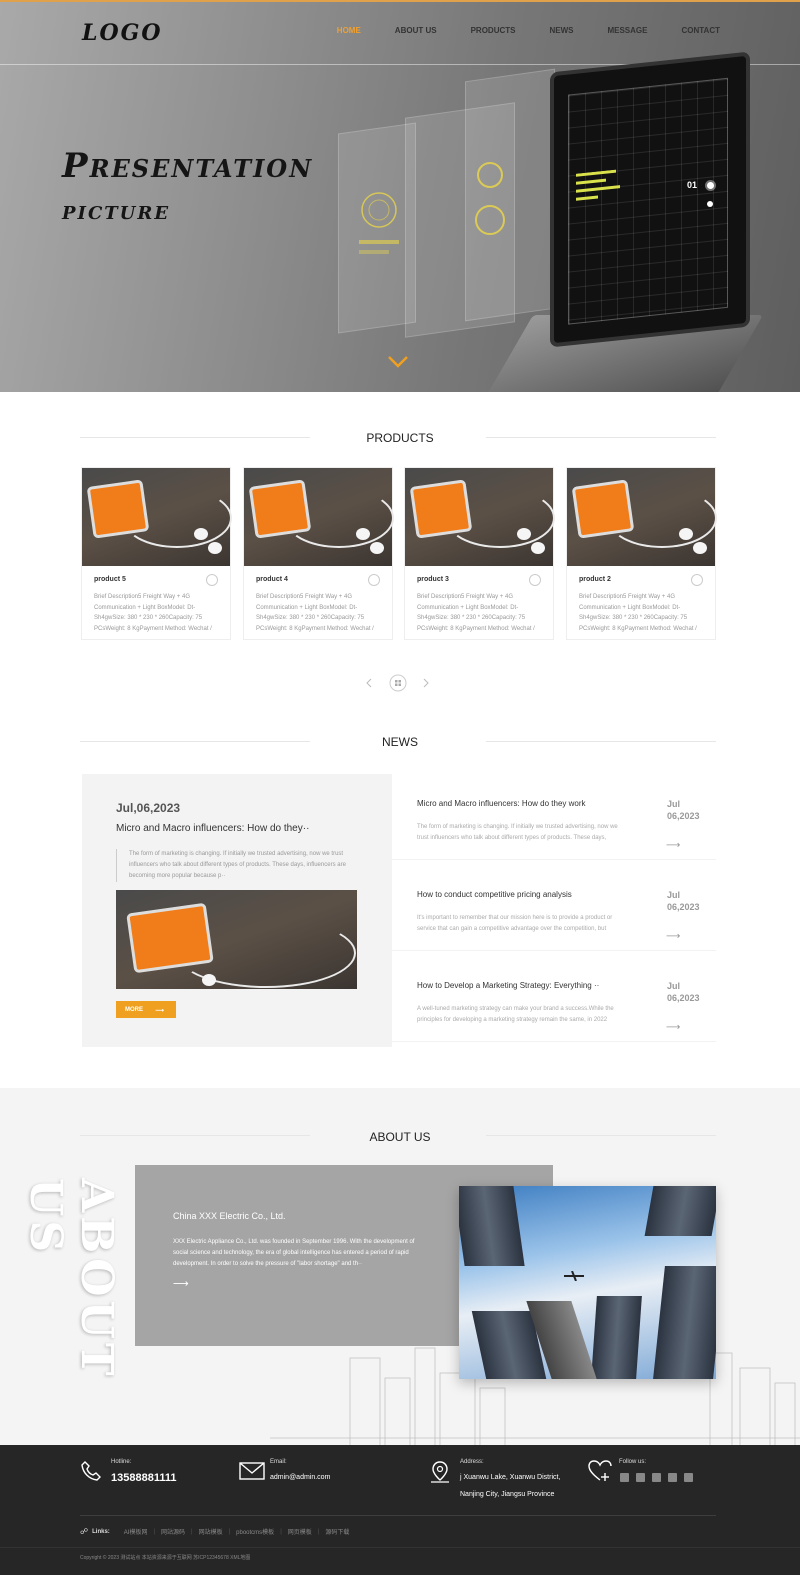 The image size is (800, 1575). Describe the element at coordinates (627, 30) in the screenshot. I see `nav-message: MESSAGE` at that location.